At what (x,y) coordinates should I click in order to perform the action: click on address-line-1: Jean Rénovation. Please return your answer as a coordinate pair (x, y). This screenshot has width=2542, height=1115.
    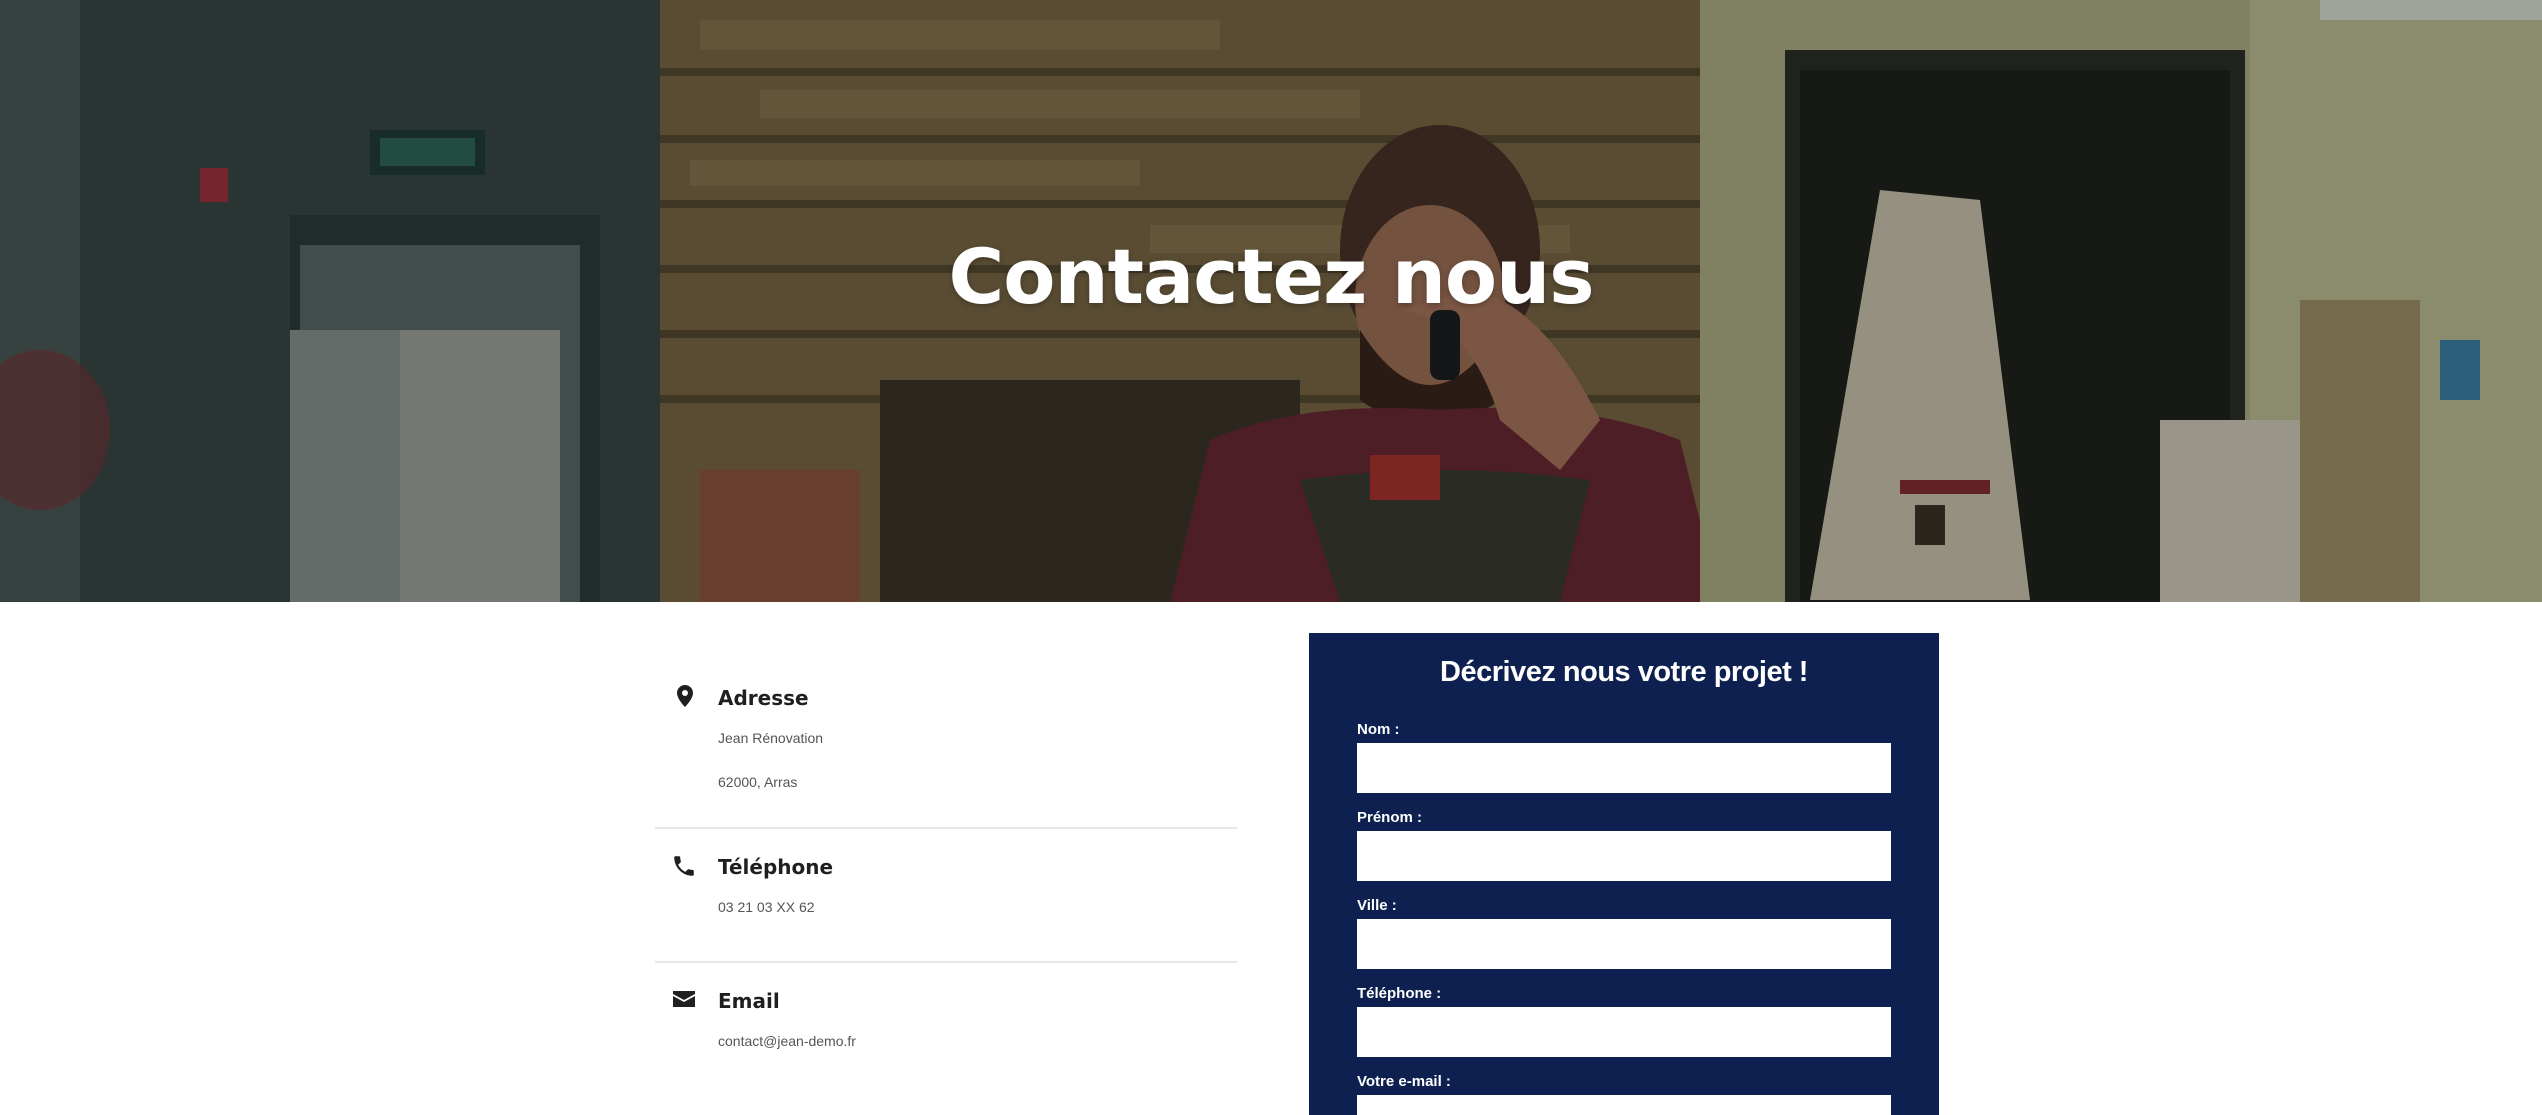
    Looking at the image, I should click on (771, 738).